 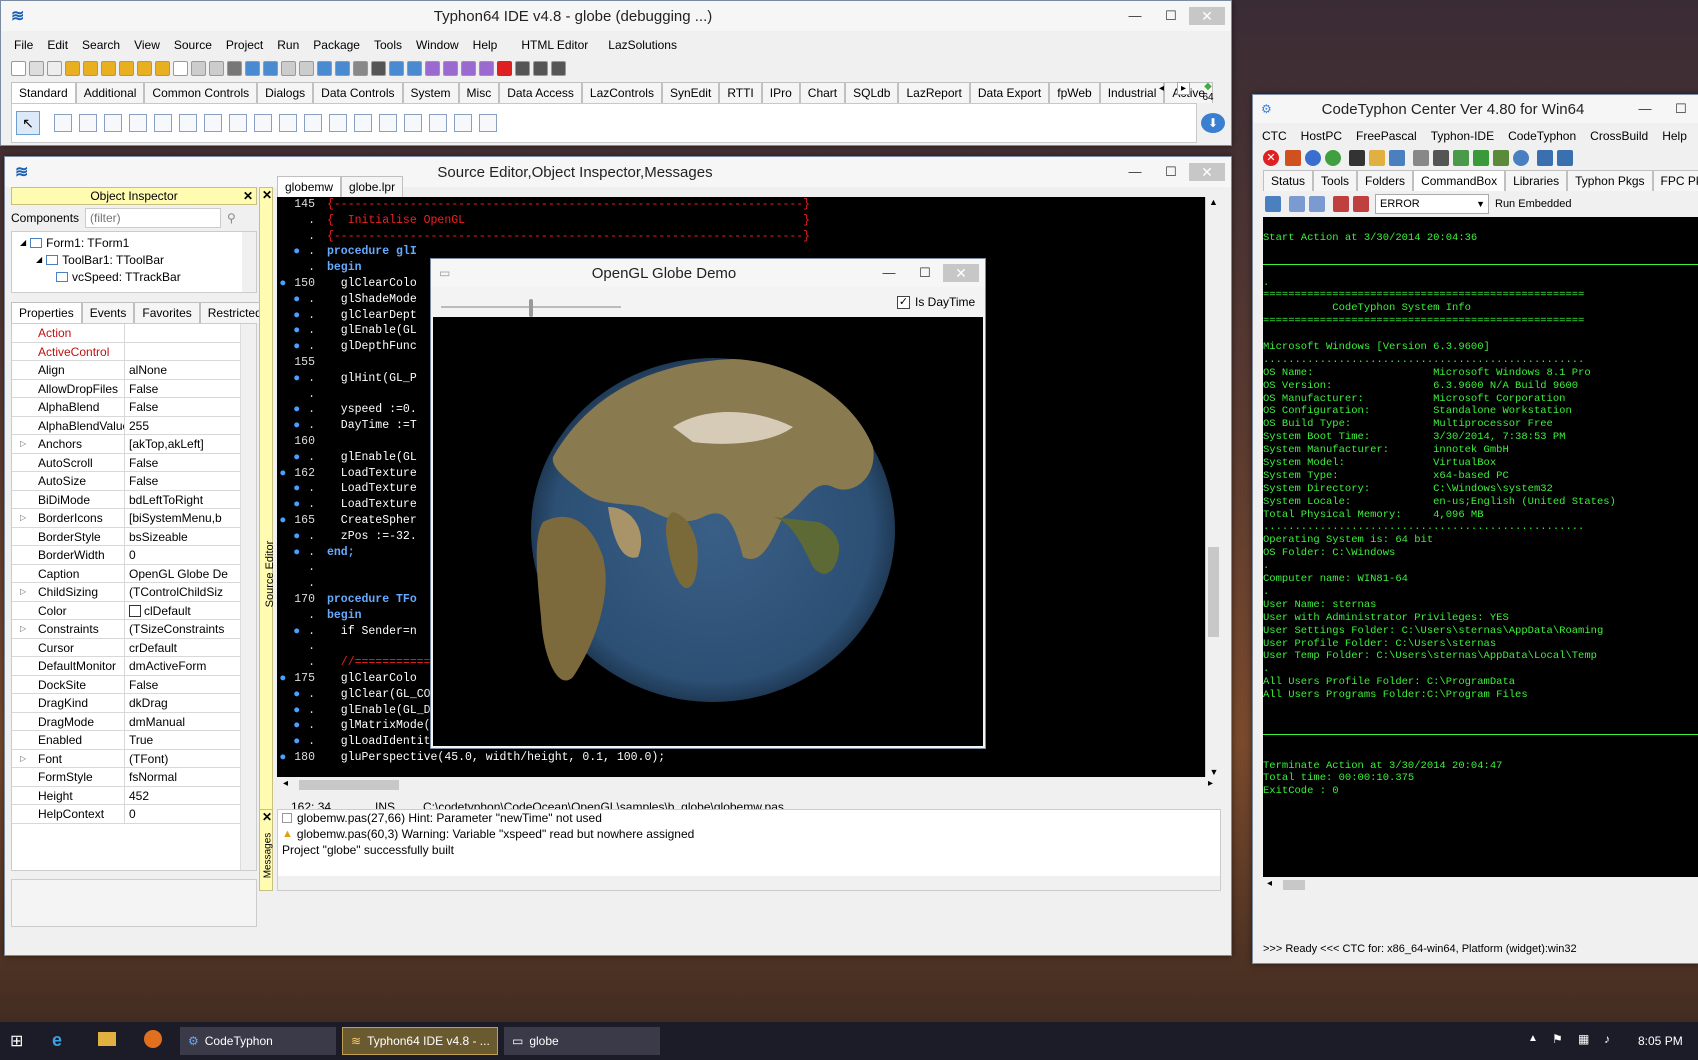 I want to click on inspector-icon, so click(x=342, y=68).